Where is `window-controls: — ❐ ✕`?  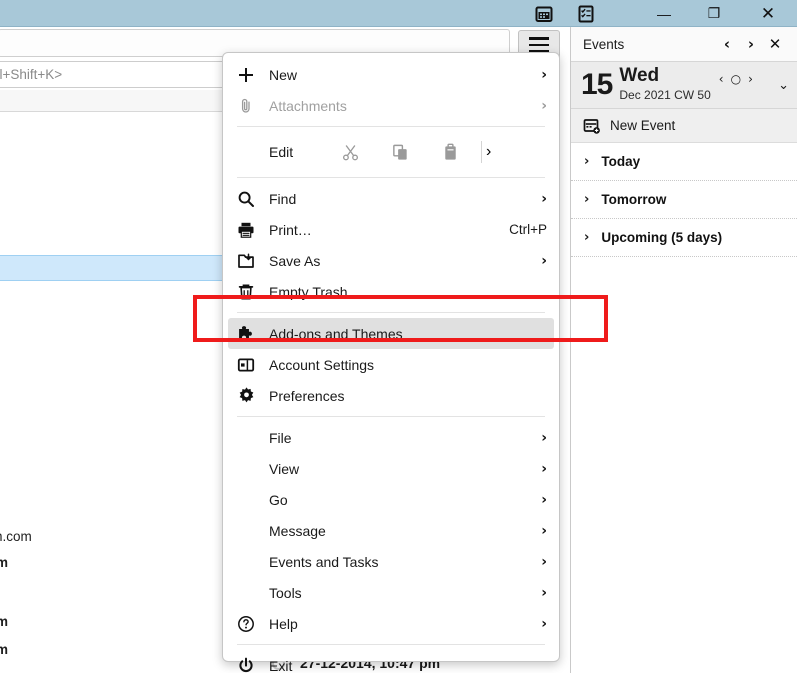
window-controls: — ❐ ✕ is located at coordinates (718, 13).